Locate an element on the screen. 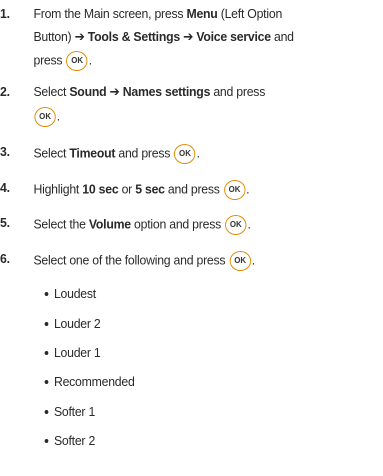 This screenshot has height=476, width=383. menu-term: Menu is located at coordinates (202, 13).